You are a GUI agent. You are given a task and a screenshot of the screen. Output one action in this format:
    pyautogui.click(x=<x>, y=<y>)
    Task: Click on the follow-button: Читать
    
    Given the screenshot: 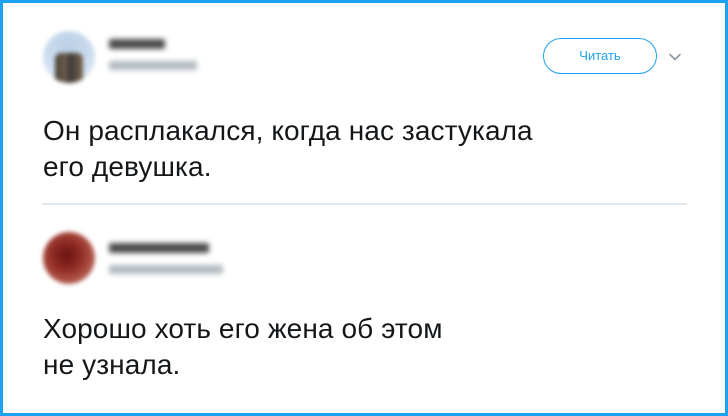 What is the action you would take?
    pyautogui.click(x=600, y=56)
    